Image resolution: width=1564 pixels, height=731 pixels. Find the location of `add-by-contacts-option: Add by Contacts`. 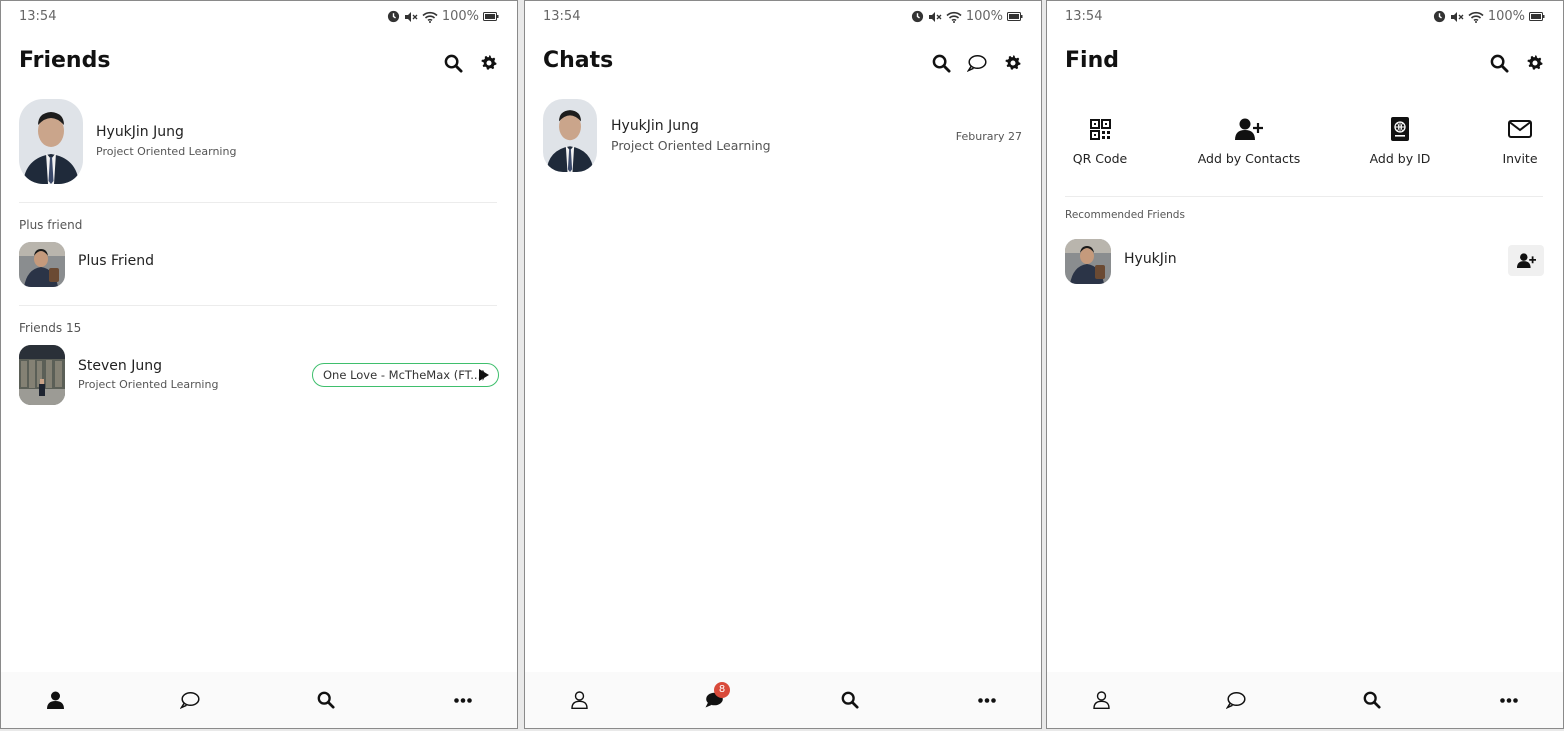

add-by-contacts-option: Add by Contacts is located at coordinates (1249, 140).